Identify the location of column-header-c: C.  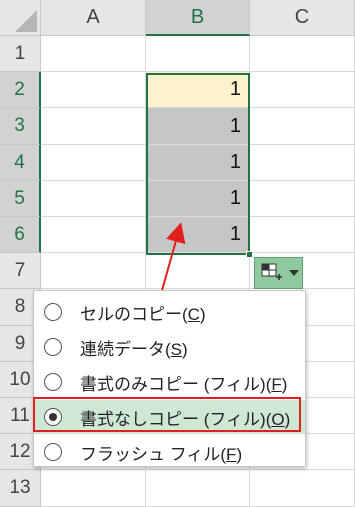
(302, 18).